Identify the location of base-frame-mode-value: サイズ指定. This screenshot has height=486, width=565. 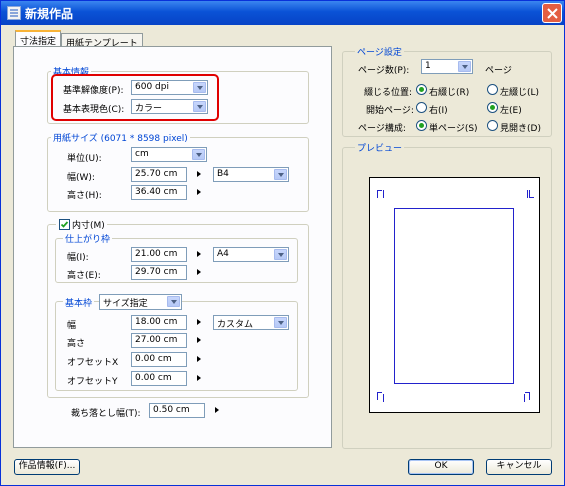
(125, 304).